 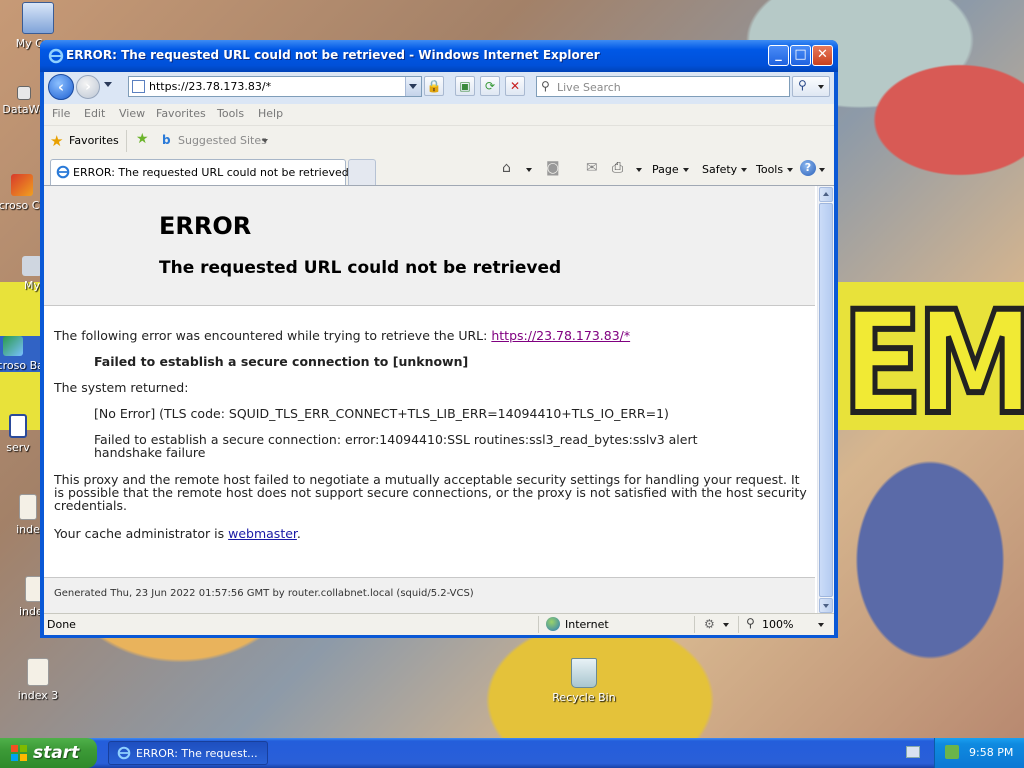 What do you see at coordinates (210, 86) in the screenshot?
I see `address-input: https://23.78.173.83/*` at bounding box center [210, 86].